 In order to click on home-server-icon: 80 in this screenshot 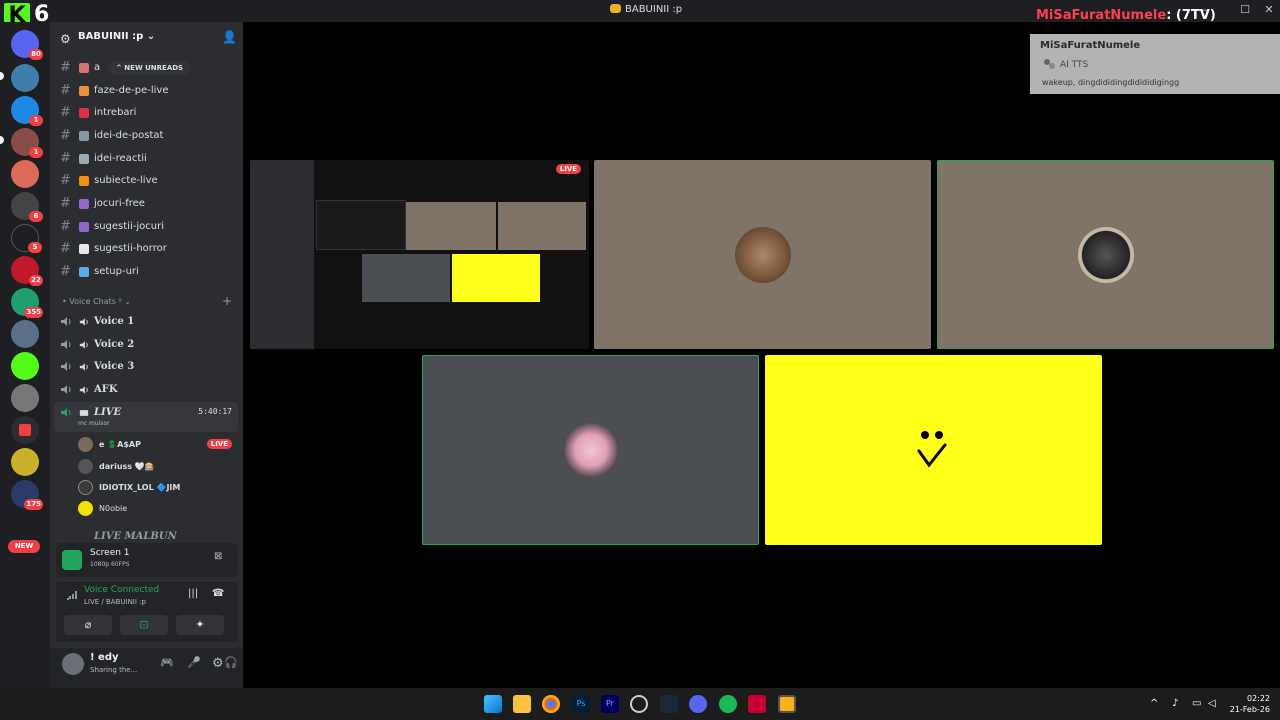, I will do `click(27, 45)`.